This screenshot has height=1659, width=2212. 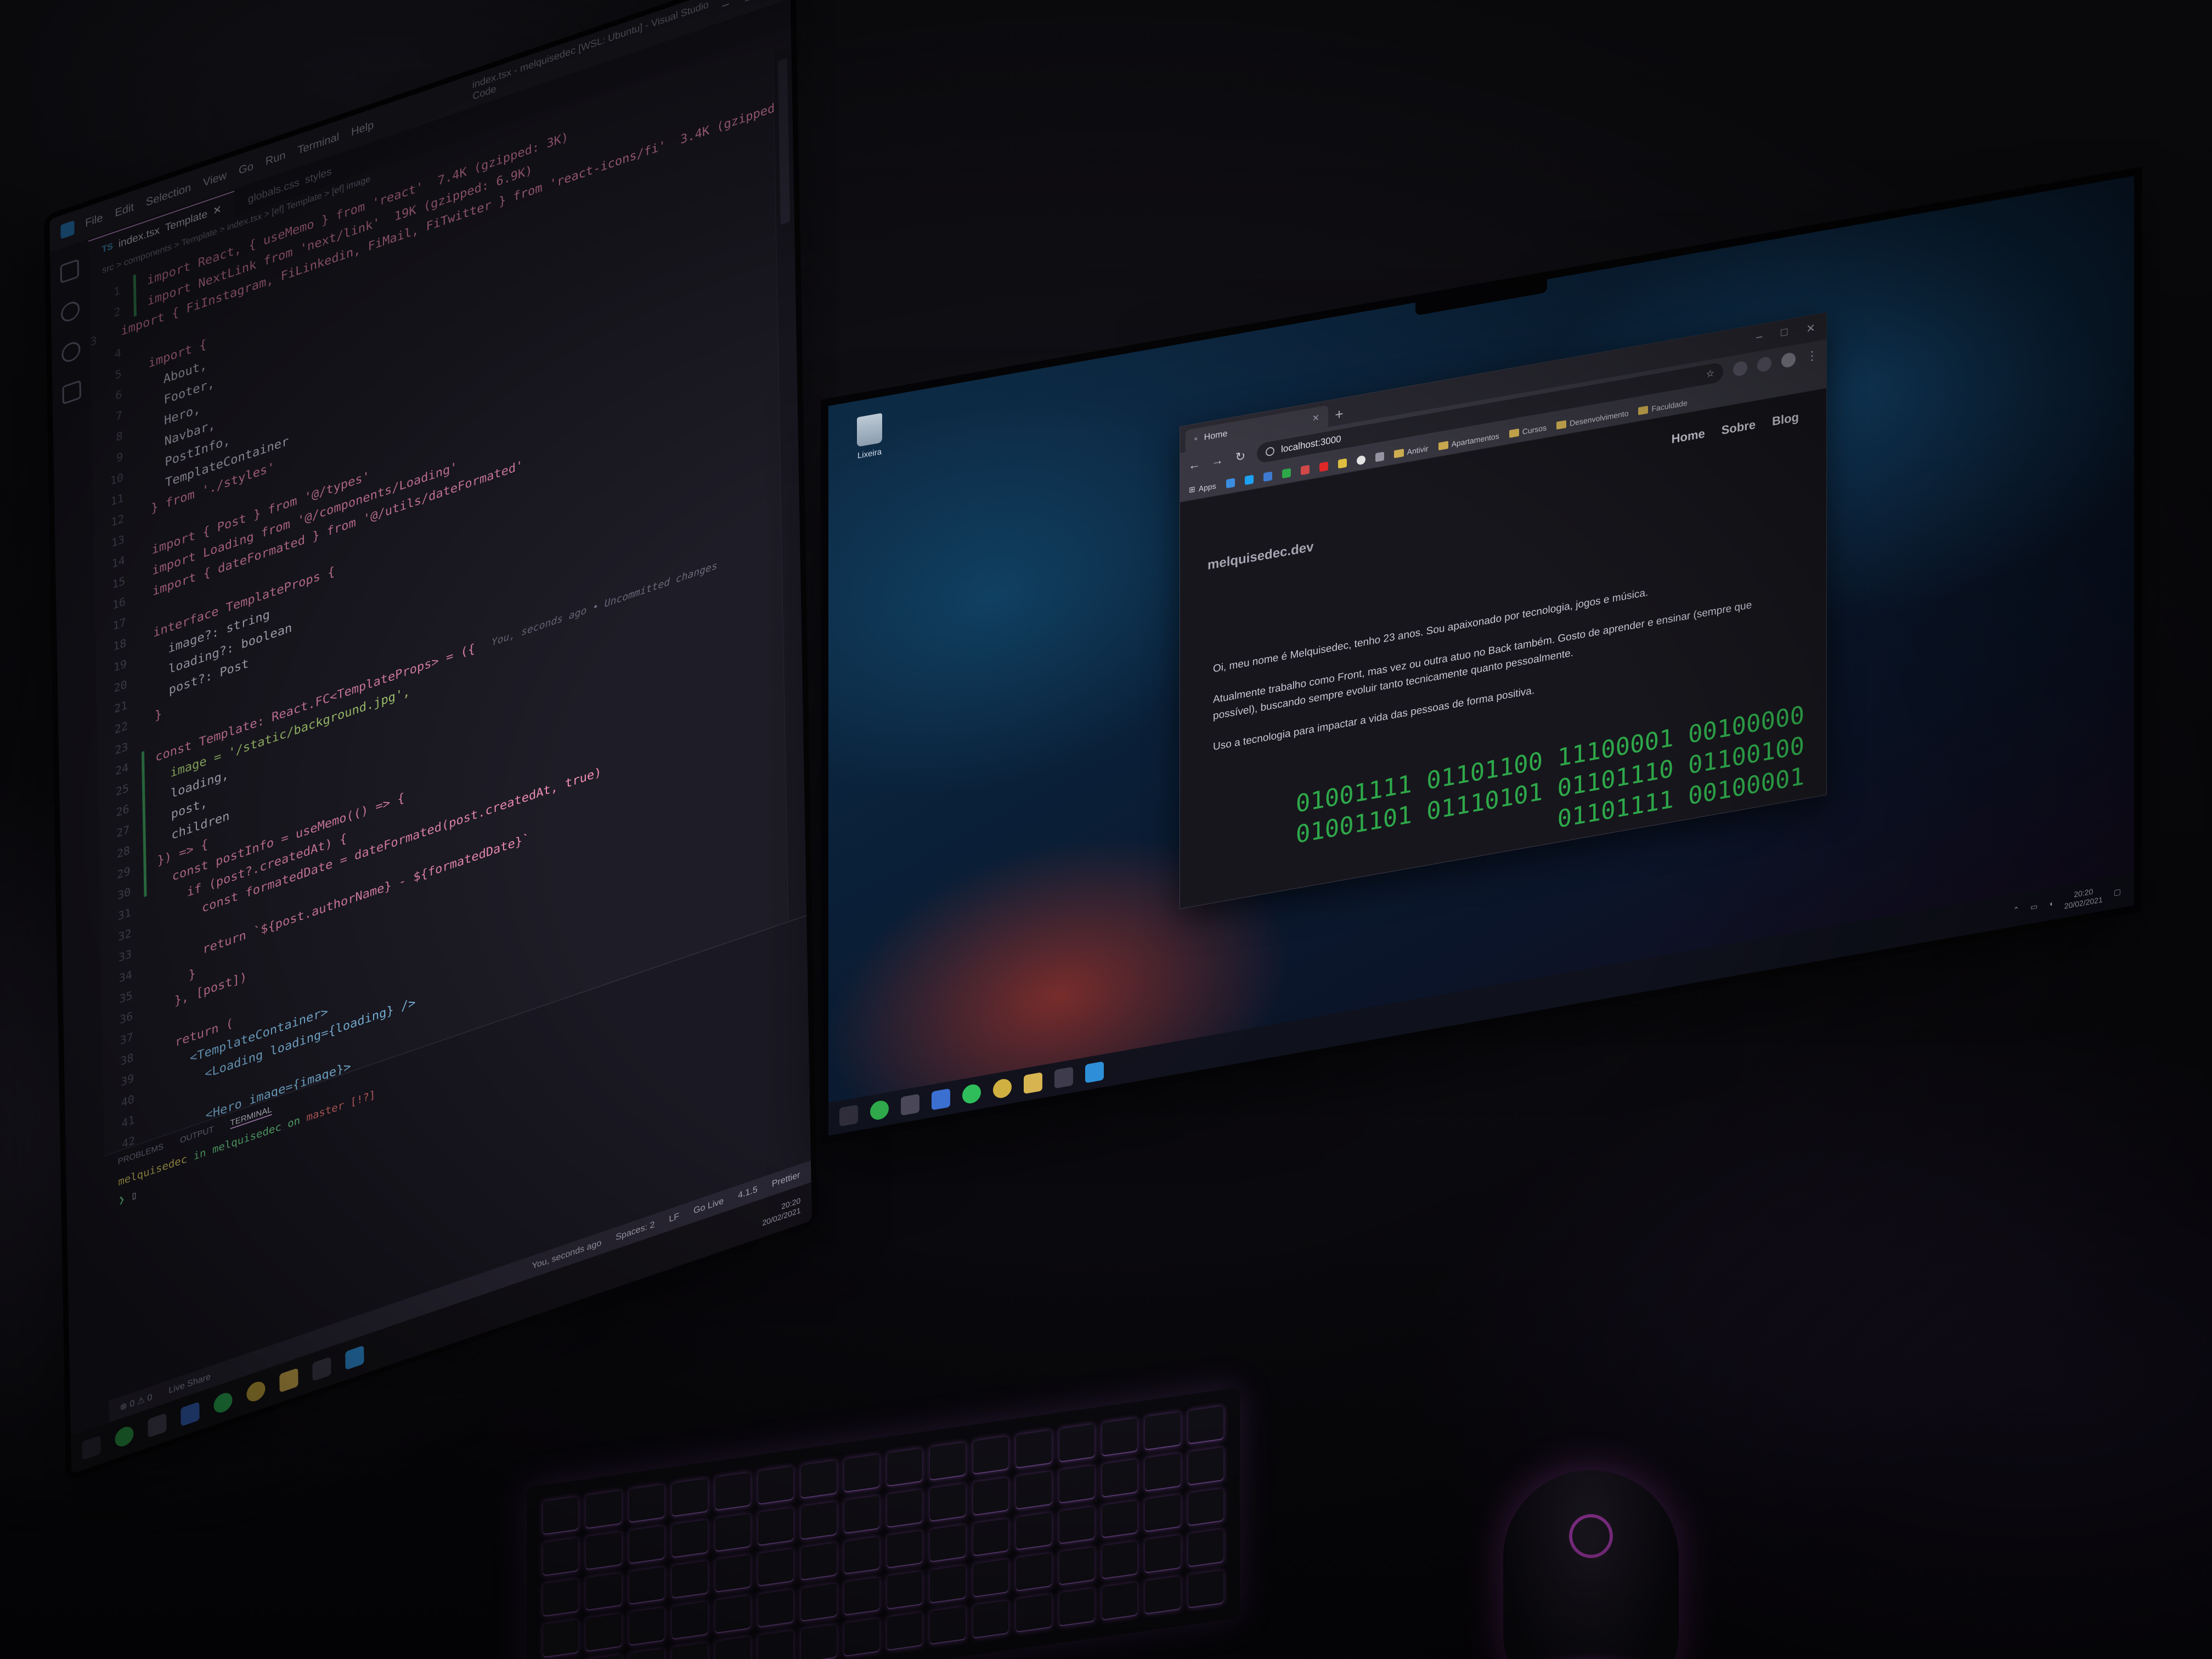 What do you see at coordinates (1785, 419) in the screenshot?
I see `nav-blog-link: Blog` at bounding box center [1785, 419].